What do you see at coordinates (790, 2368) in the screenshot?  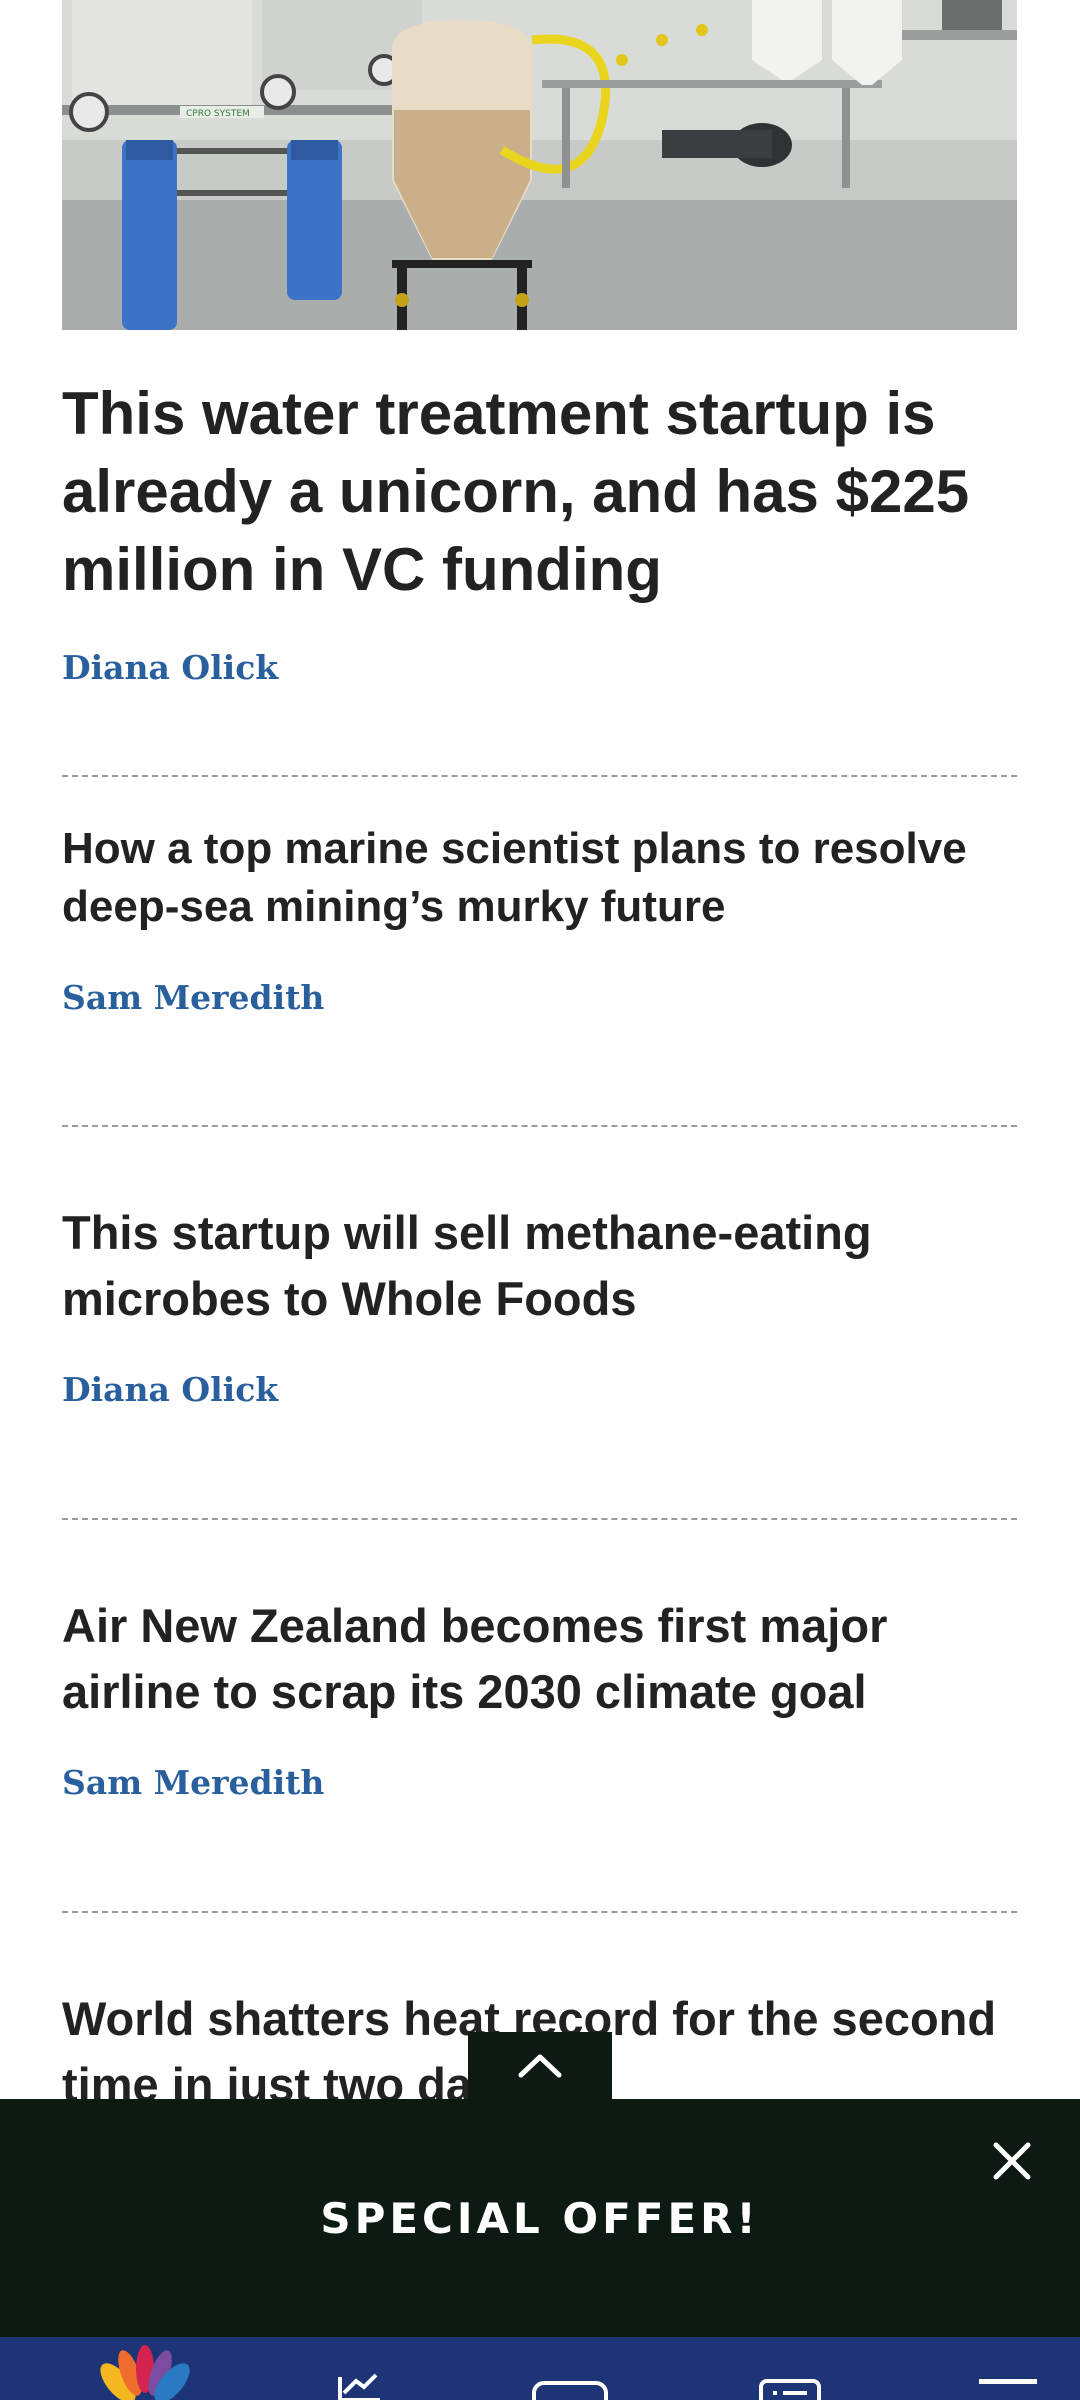 I see `nav-item-watchlist` at bounding box center [790, 2368].